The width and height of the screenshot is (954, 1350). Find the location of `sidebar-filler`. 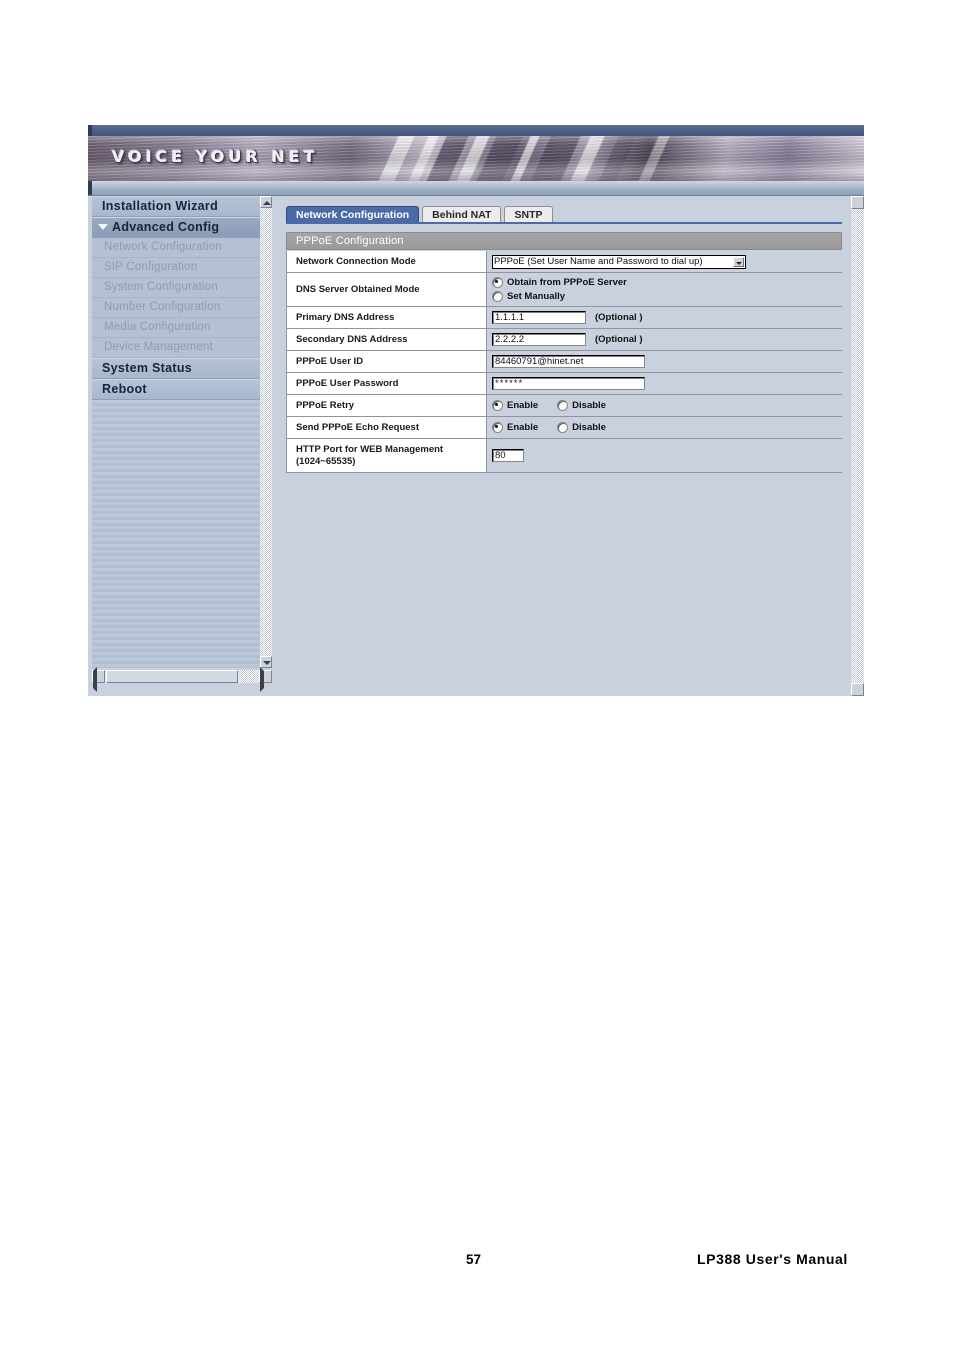

sidebar-filler is located at coordinates (176, 534).